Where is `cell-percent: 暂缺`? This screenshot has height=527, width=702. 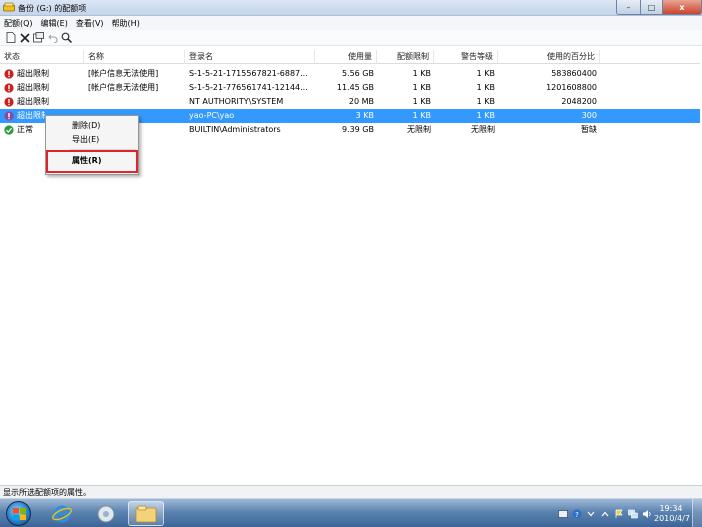
cell-percent: 暂缺 is located at coordinates (589, 129).